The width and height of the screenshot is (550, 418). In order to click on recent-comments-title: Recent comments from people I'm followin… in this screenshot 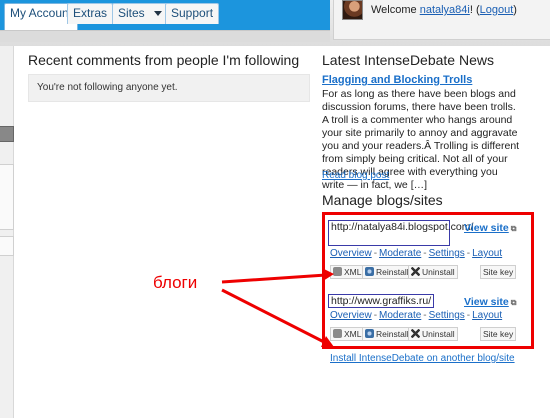, I will do `click(164, 60)`.